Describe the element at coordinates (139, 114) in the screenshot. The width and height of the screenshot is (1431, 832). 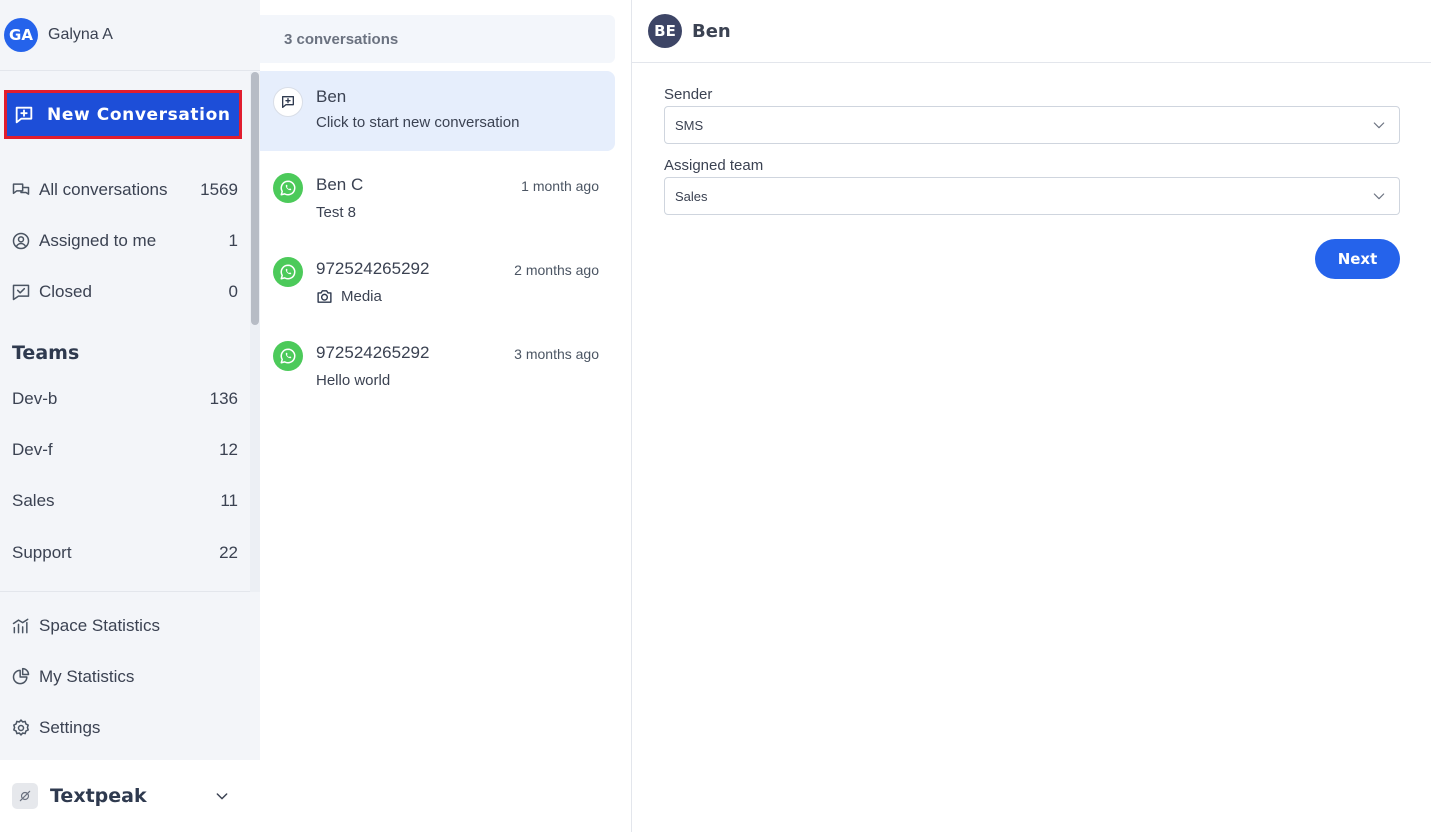
I see `new-conversation-label: New Conversation` at that location.